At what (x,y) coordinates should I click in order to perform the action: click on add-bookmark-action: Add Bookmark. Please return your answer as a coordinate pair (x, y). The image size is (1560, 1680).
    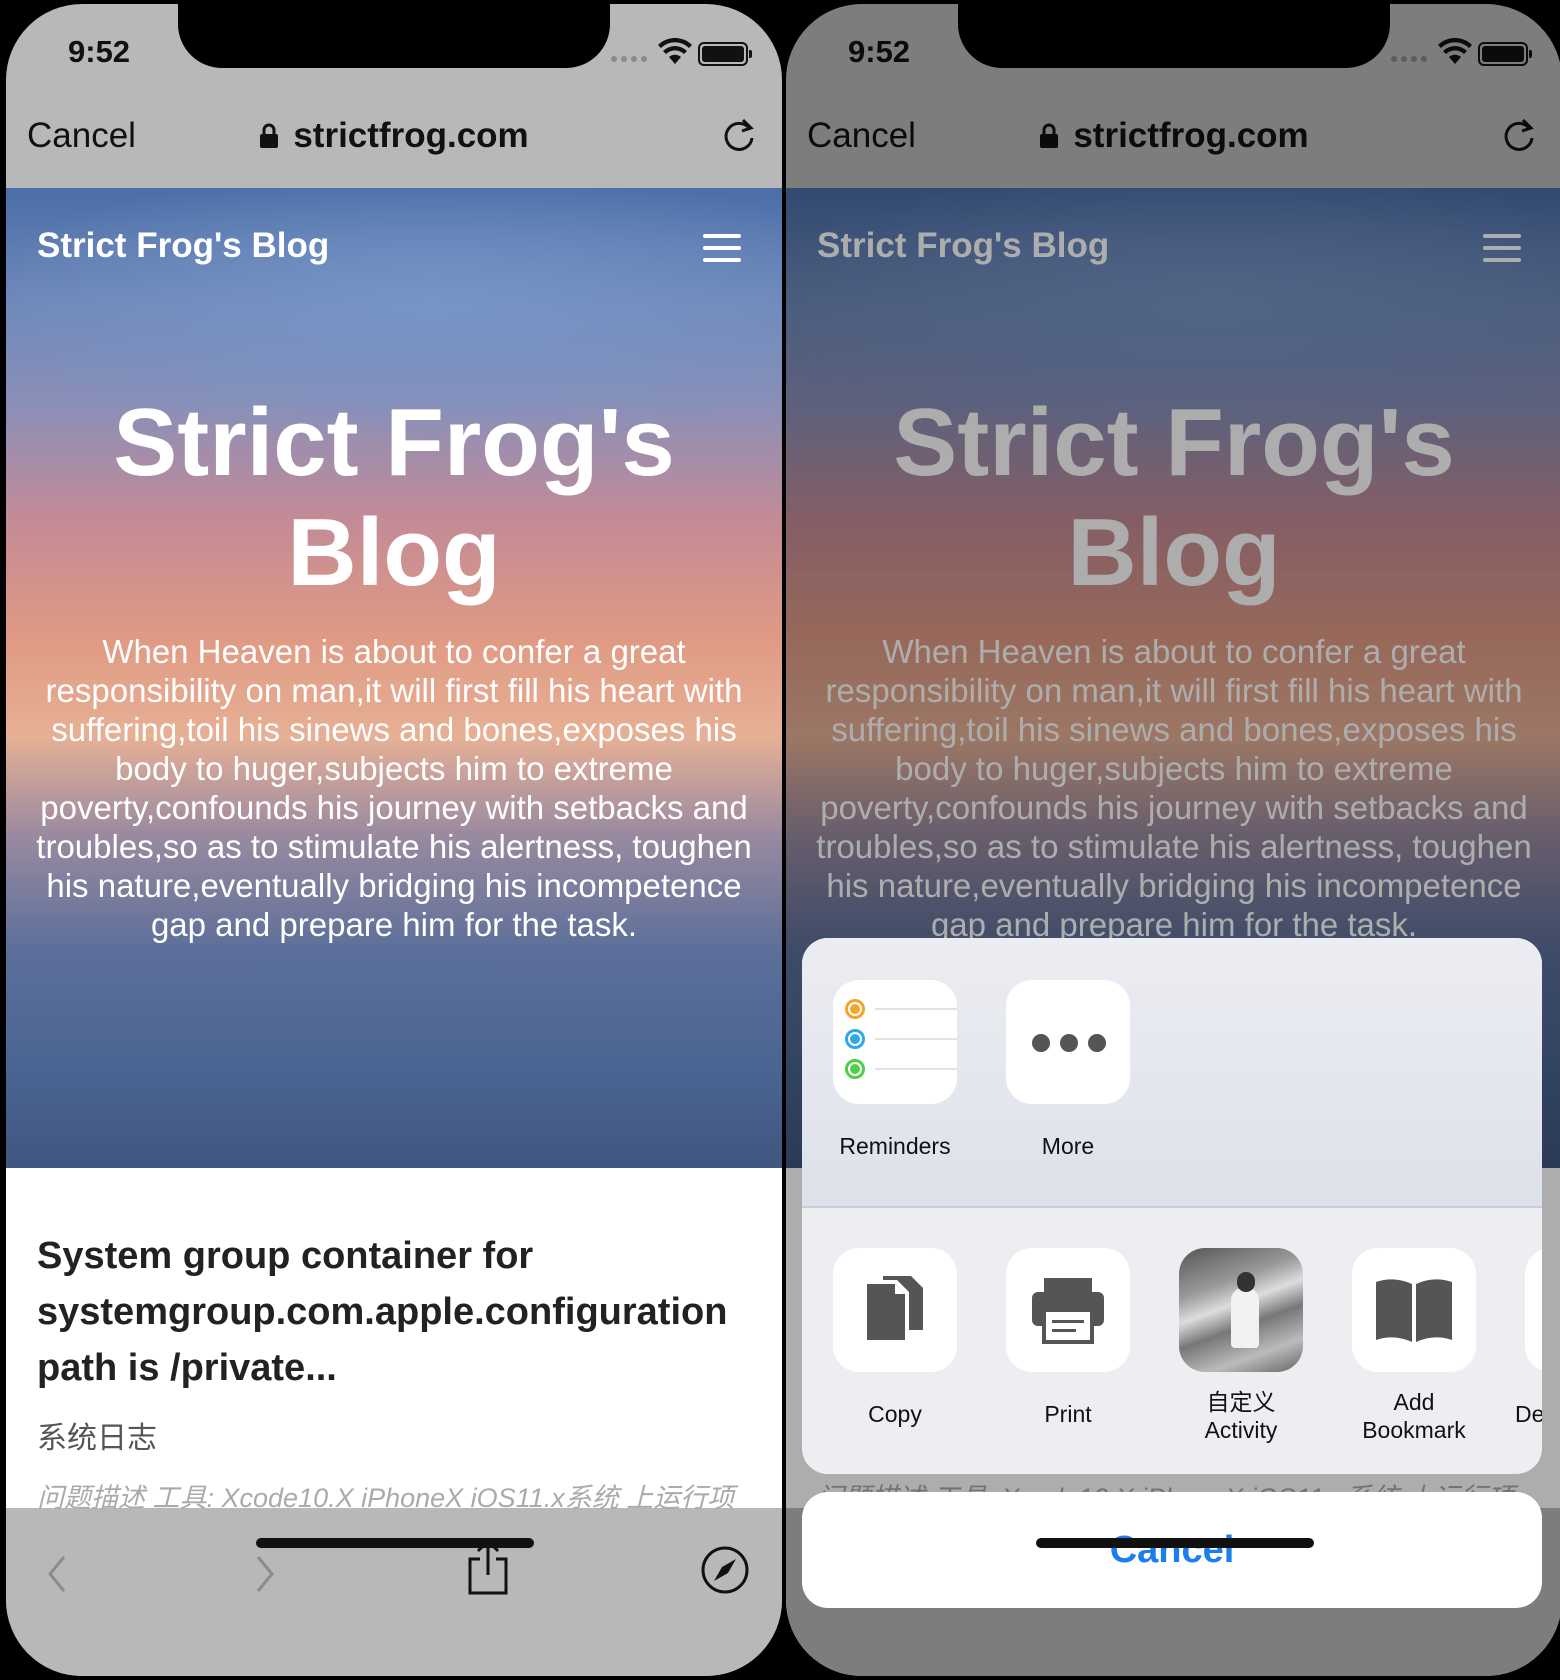
    Looking at the image, I should click on (1414, 1346).